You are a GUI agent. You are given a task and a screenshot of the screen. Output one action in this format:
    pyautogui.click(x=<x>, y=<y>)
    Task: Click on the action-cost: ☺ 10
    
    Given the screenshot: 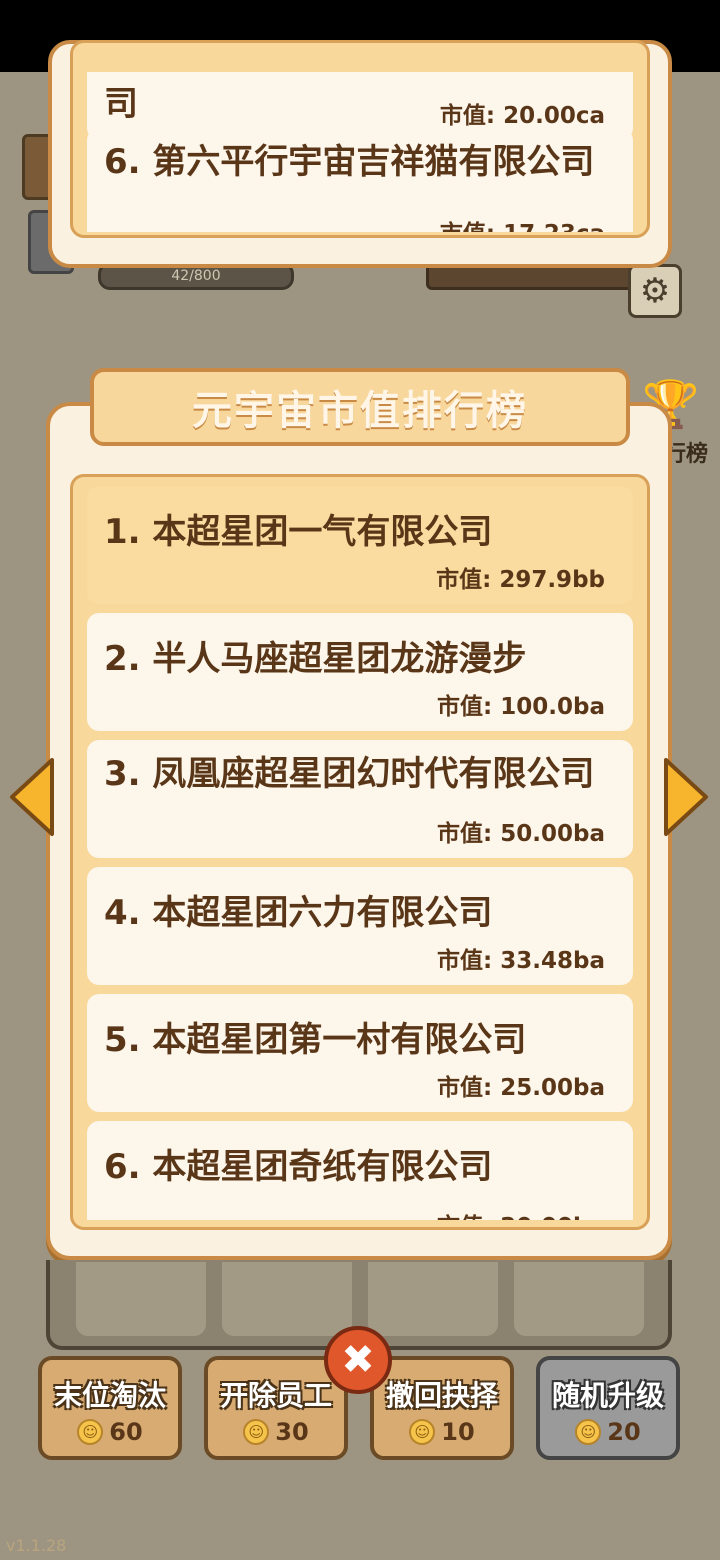 What is the action you would take?
    pyautogui.click(x=442, y=1432)
    